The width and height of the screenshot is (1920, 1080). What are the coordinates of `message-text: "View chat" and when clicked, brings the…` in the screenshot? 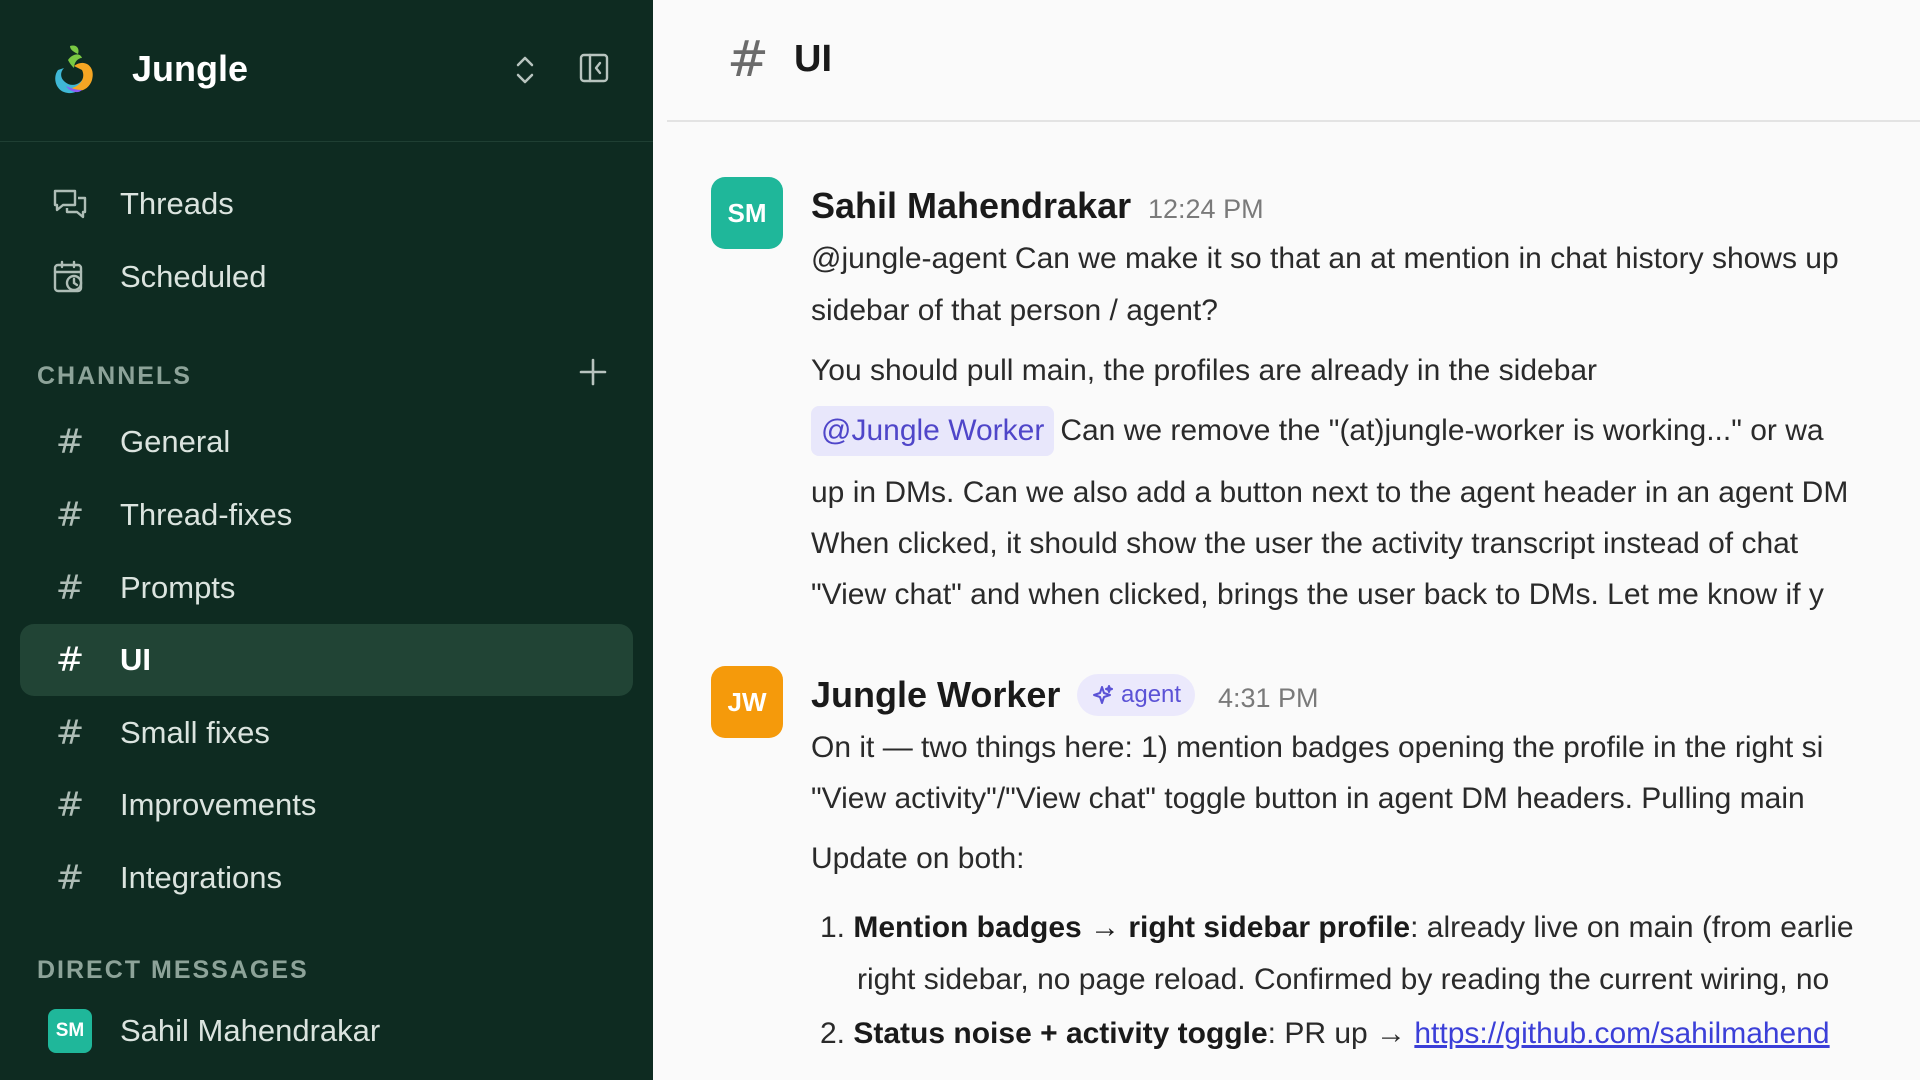 It's located at (1317, 594).